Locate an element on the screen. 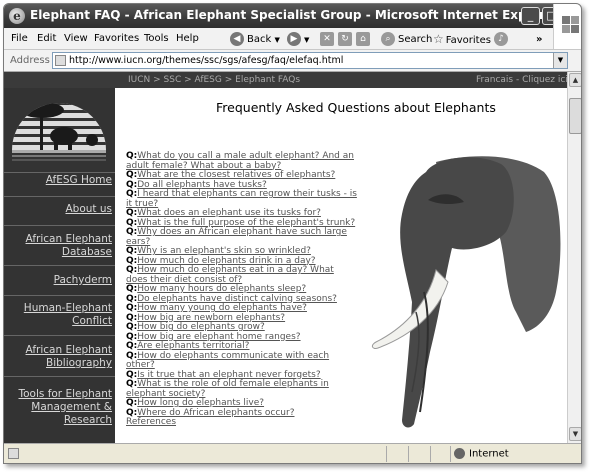 The height and width of the screenshot is (475, 595). favorites-button: ☆ Favorites is located at coordinates (462, 39).